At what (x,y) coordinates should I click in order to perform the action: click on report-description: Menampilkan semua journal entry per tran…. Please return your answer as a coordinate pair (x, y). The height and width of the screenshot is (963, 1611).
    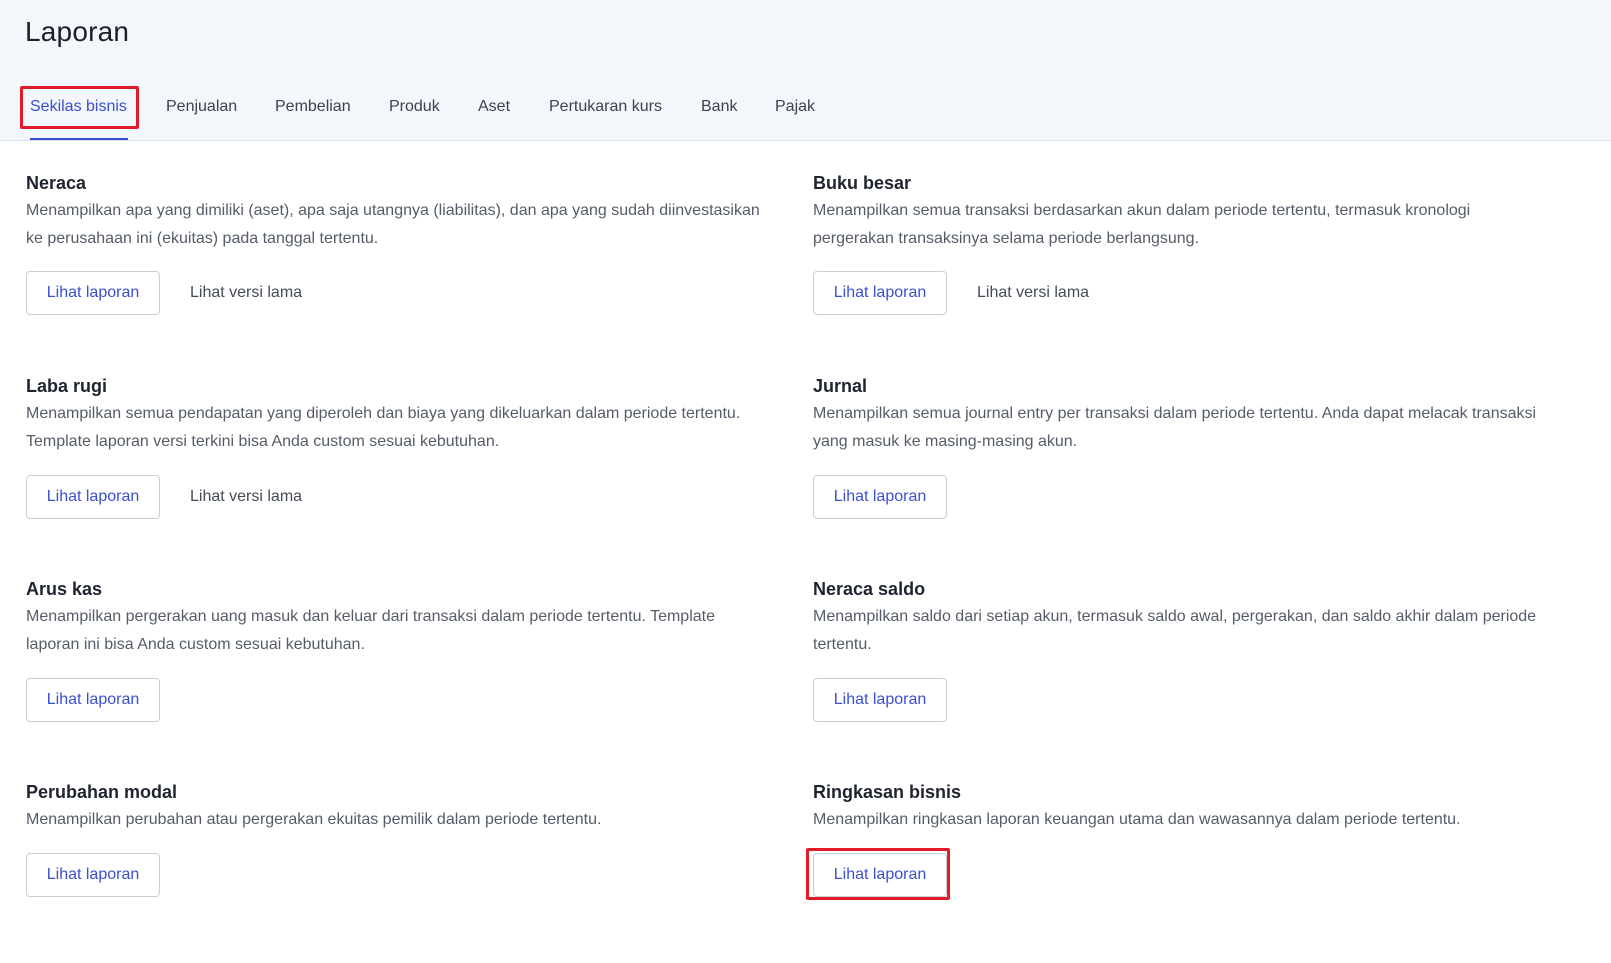
    Looking at the image, I should click on (1175, 427).